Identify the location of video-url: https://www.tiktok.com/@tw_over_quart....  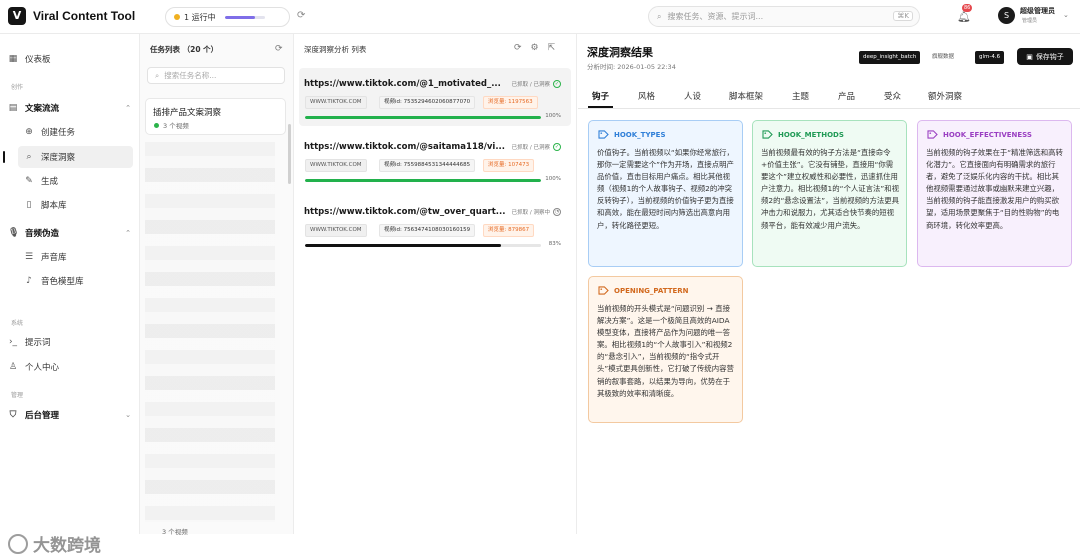
(405, 212).